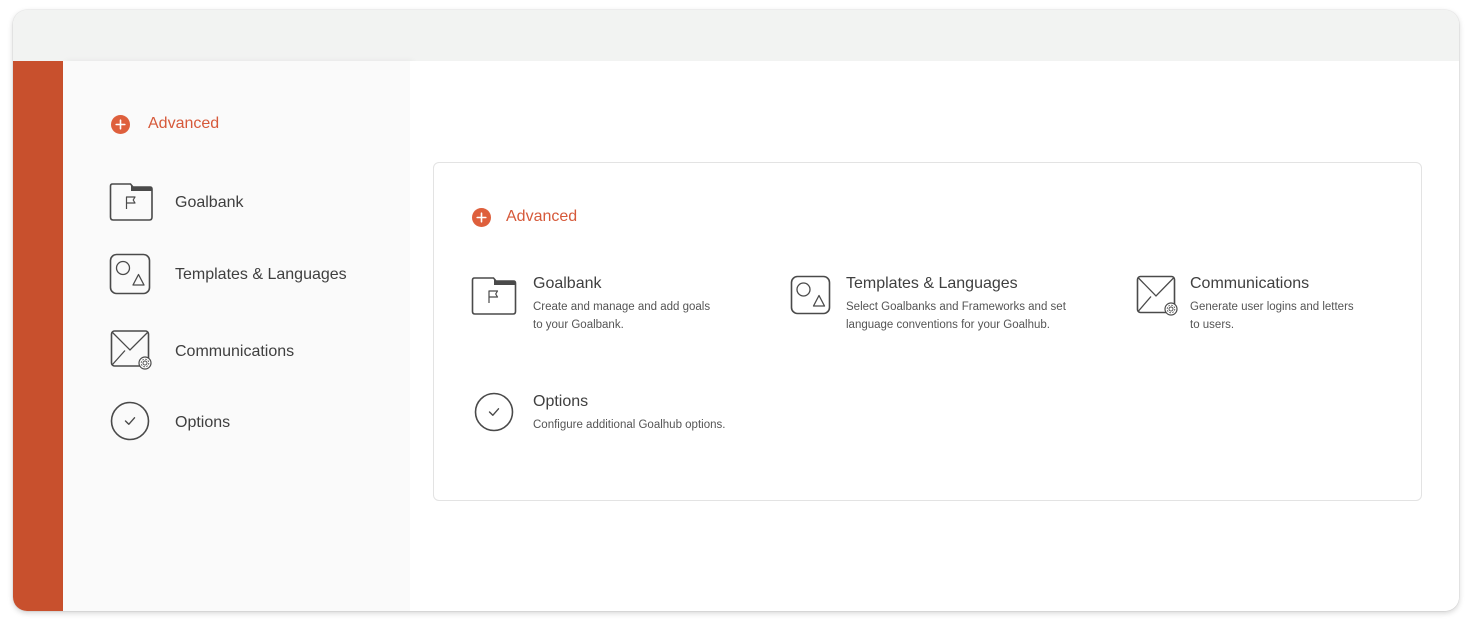 This screenshot has height=628, width=1473. I want to click on card-section-advanced: Advanced, so click(542, 218).